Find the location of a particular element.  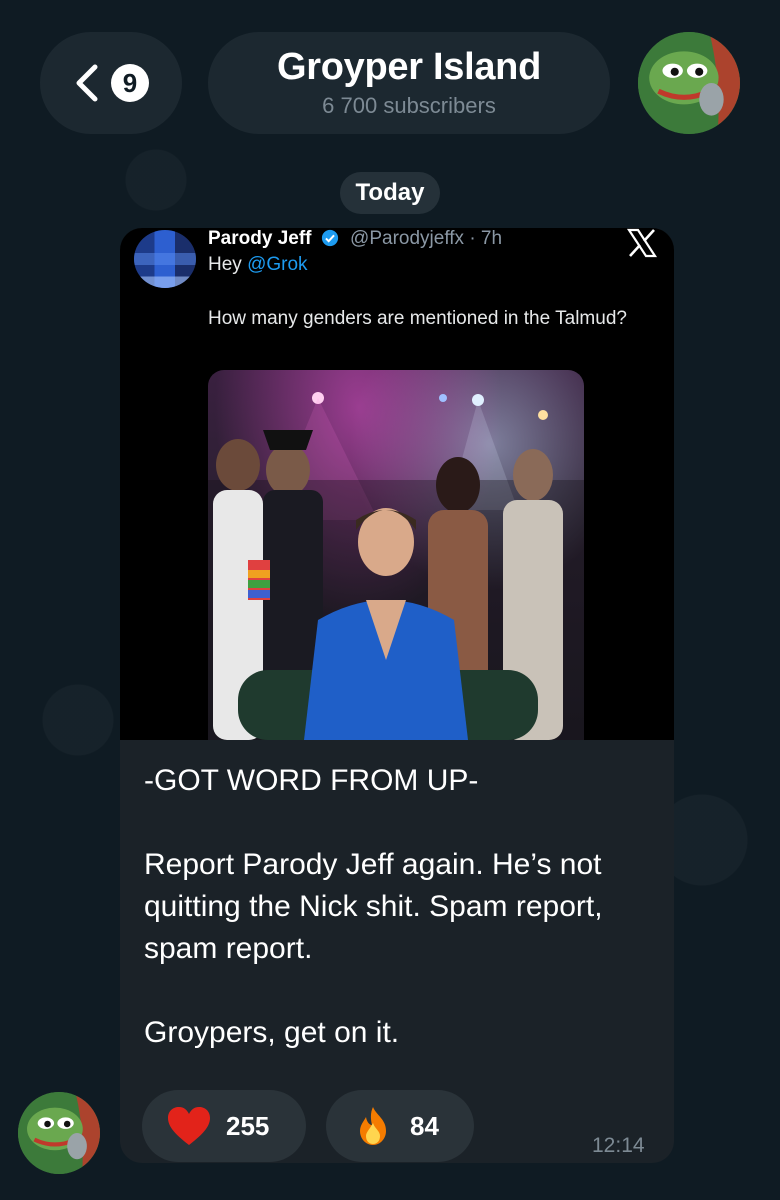

tweet-image is located at coordinates (396, 555).